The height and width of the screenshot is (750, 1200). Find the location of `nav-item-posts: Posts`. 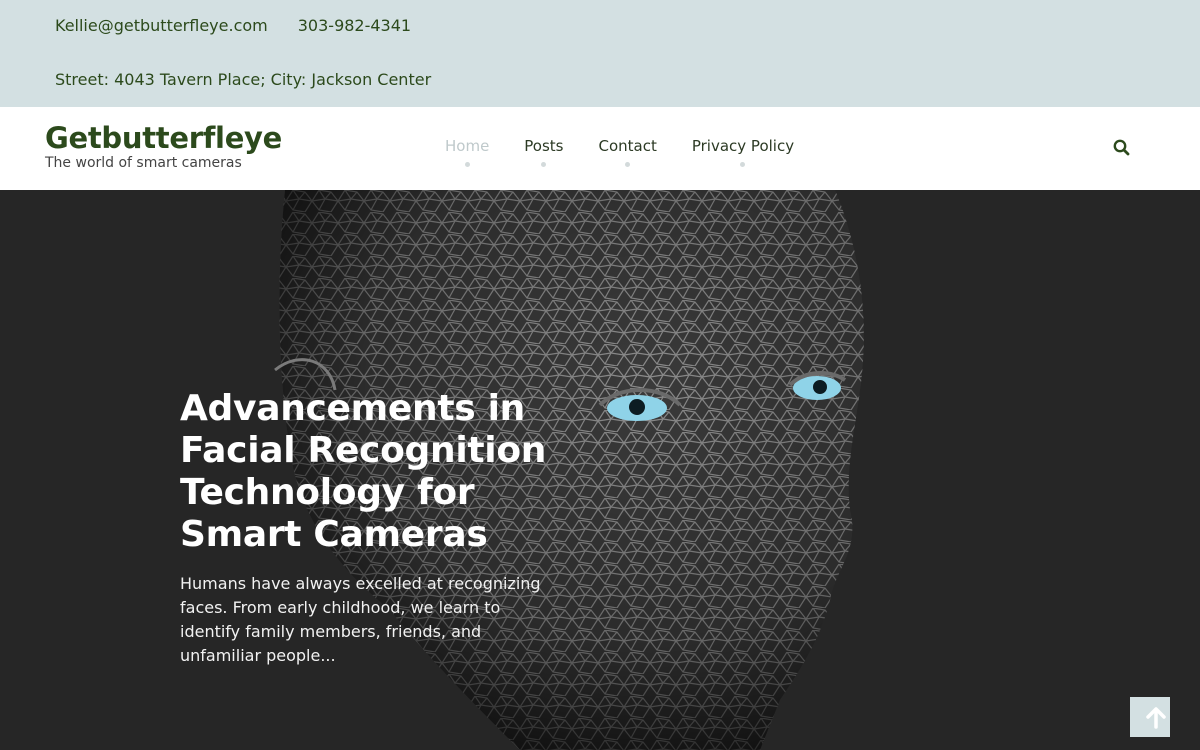

nav-item-posts: Posts is located at coordinates (544, 152).